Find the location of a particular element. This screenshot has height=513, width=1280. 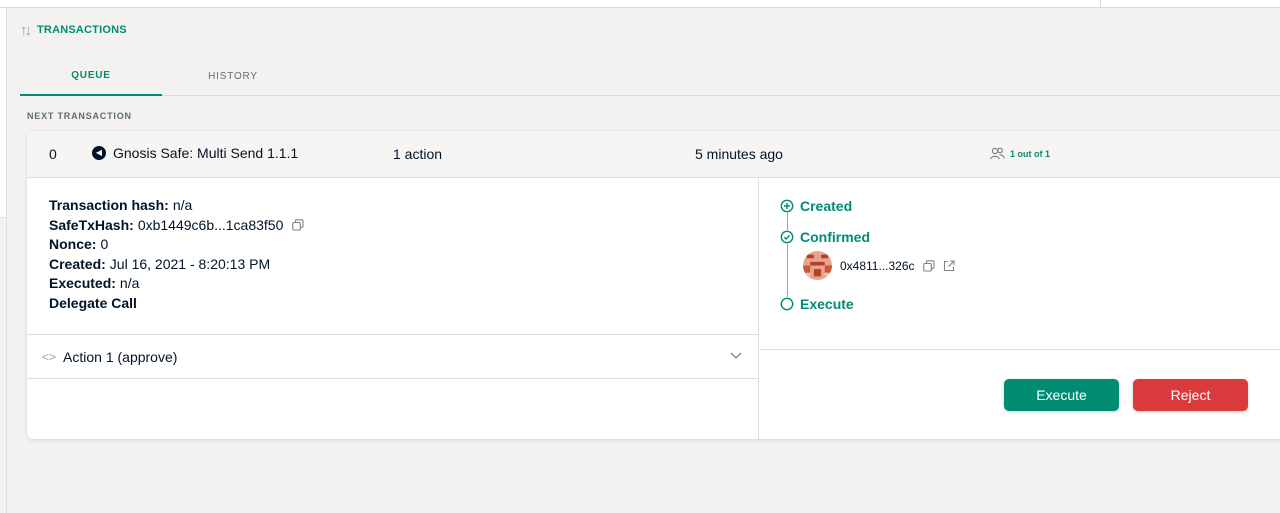

section-title: TRANSACTIONS is located at coordinates (82, 30).